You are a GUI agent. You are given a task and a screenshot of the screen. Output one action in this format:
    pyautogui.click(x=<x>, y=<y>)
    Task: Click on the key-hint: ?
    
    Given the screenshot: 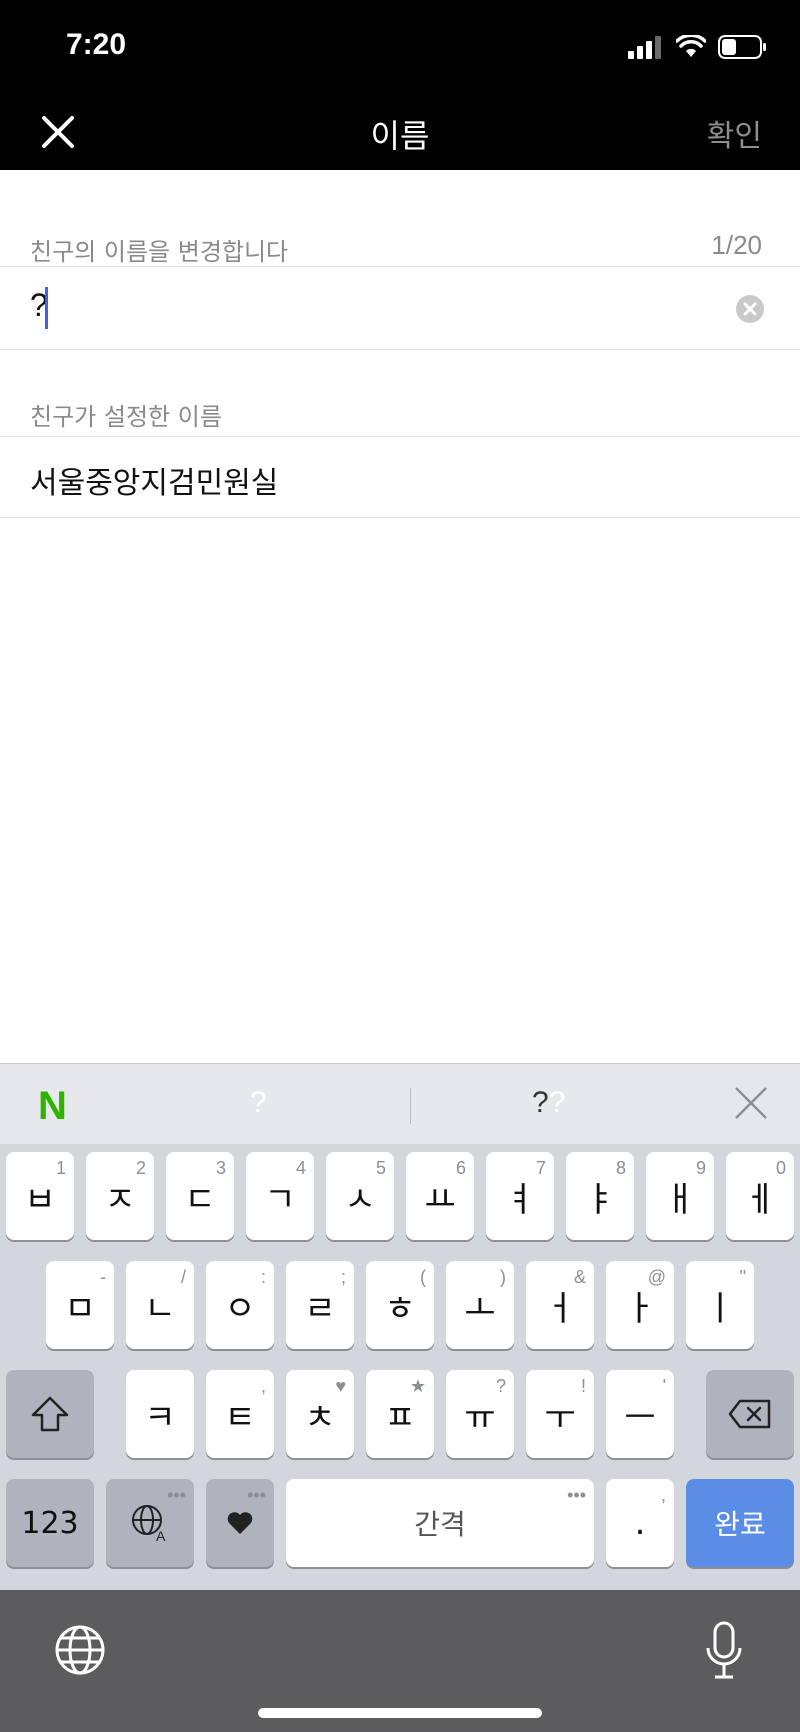 What is the action you would take?
    pyautogui.click(x=500, y=1386)
    